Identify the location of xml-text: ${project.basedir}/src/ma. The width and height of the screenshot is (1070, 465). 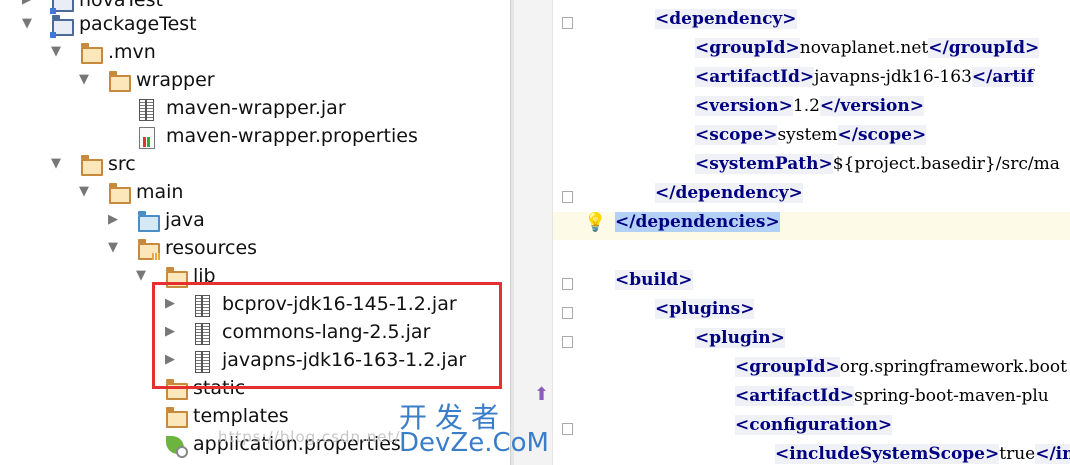
(946, 164).